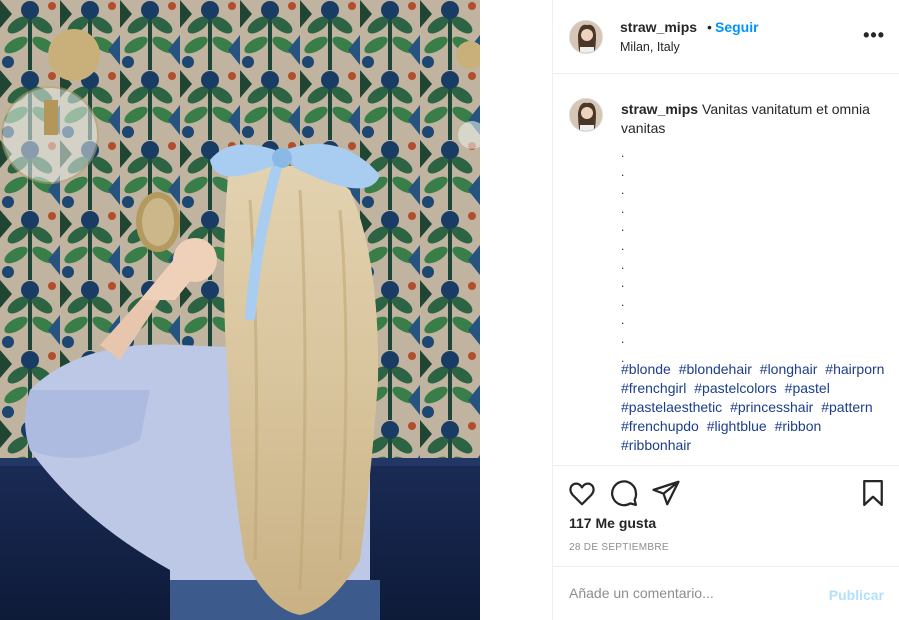 This screenshot has width=899, height=620. What do you see at coordinates (582, 493) in the screenshot?
I see `heart-icon` at bounding box center [582, 493].